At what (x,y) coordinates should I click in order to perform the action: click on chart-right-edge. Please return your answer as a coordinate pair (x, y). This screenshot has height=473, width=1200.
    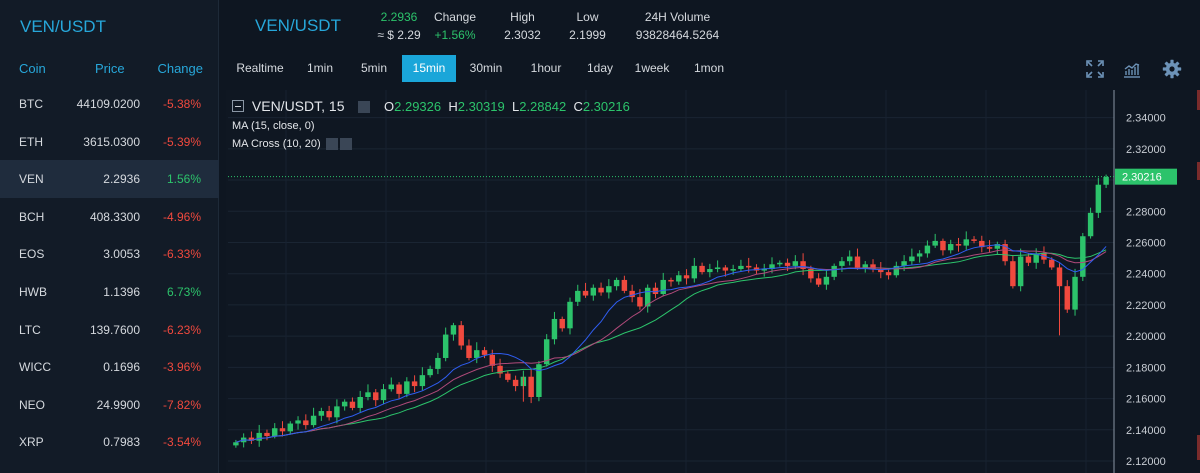
    Looking at the image, I should click on (1195, 281).